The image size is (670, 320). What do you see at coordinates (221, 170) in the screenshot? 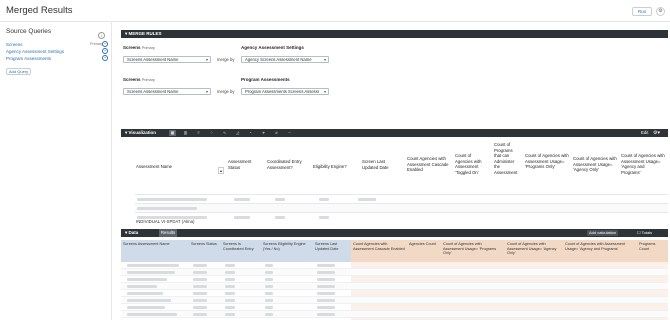
I see `sort-icon: ▴` at bounding box center [221, 170].